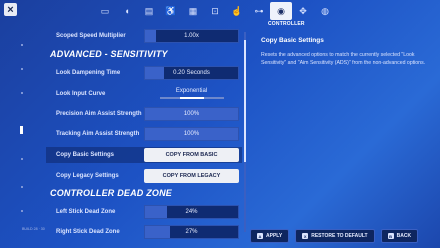  What do you see at coordinates (99, 114) in the screenshot?
I see `setting-label: Precision Aim Assist Strength` at bounding box center [99, 114].